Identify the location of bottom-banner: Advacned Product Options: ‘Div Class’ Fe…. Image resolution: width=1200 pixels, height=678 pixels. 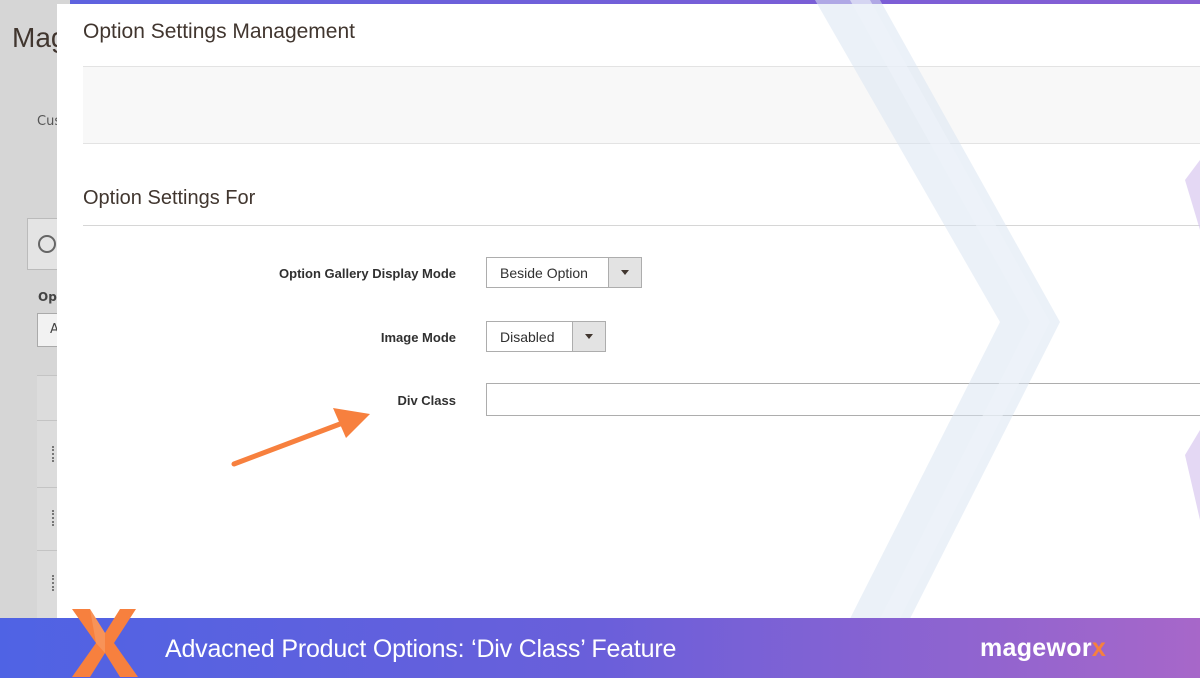
(600, 648).